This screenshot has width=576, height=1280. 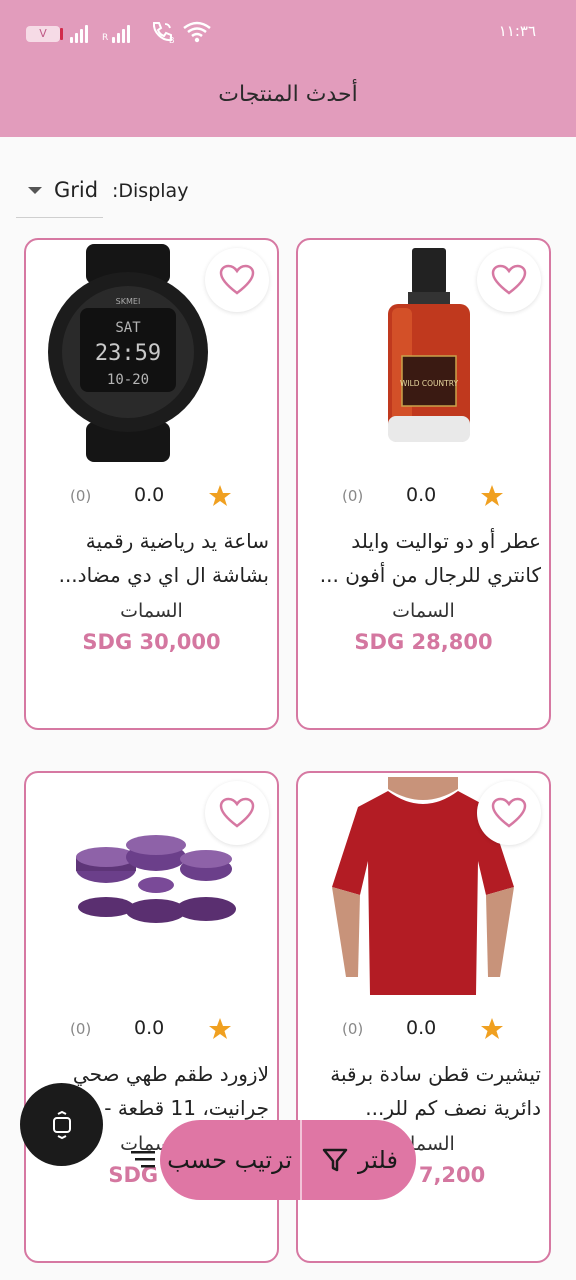 What do you see at coordinates (288, 32) in the screenshot?
I see `status-bar: V R B ١١:٣٦` at bounding box center [288, 32].